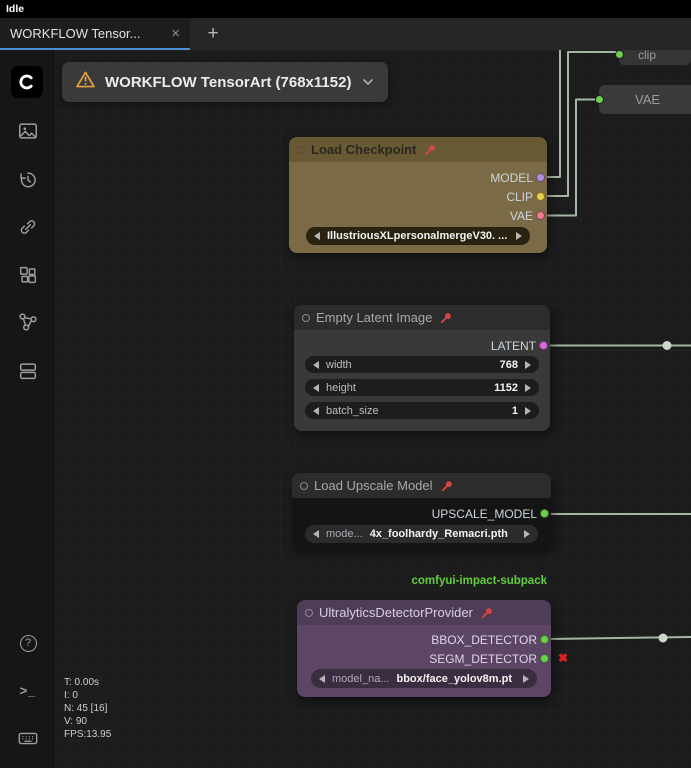  What do you see at coordinates (418, 215) in the screenshot?
I see `output-slot-vae: VAE` at bounding box center [418, 215].